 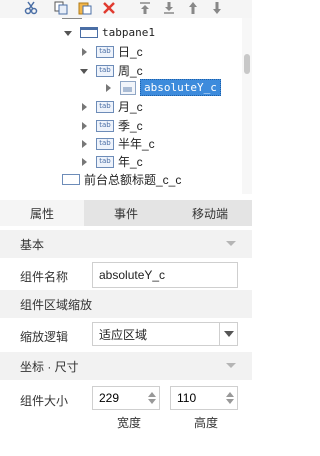 What do you see at coordinates (165, 334) in the screenshot?
I see `scale-logic-select: 适应区域` at bounding box center [165, 334].